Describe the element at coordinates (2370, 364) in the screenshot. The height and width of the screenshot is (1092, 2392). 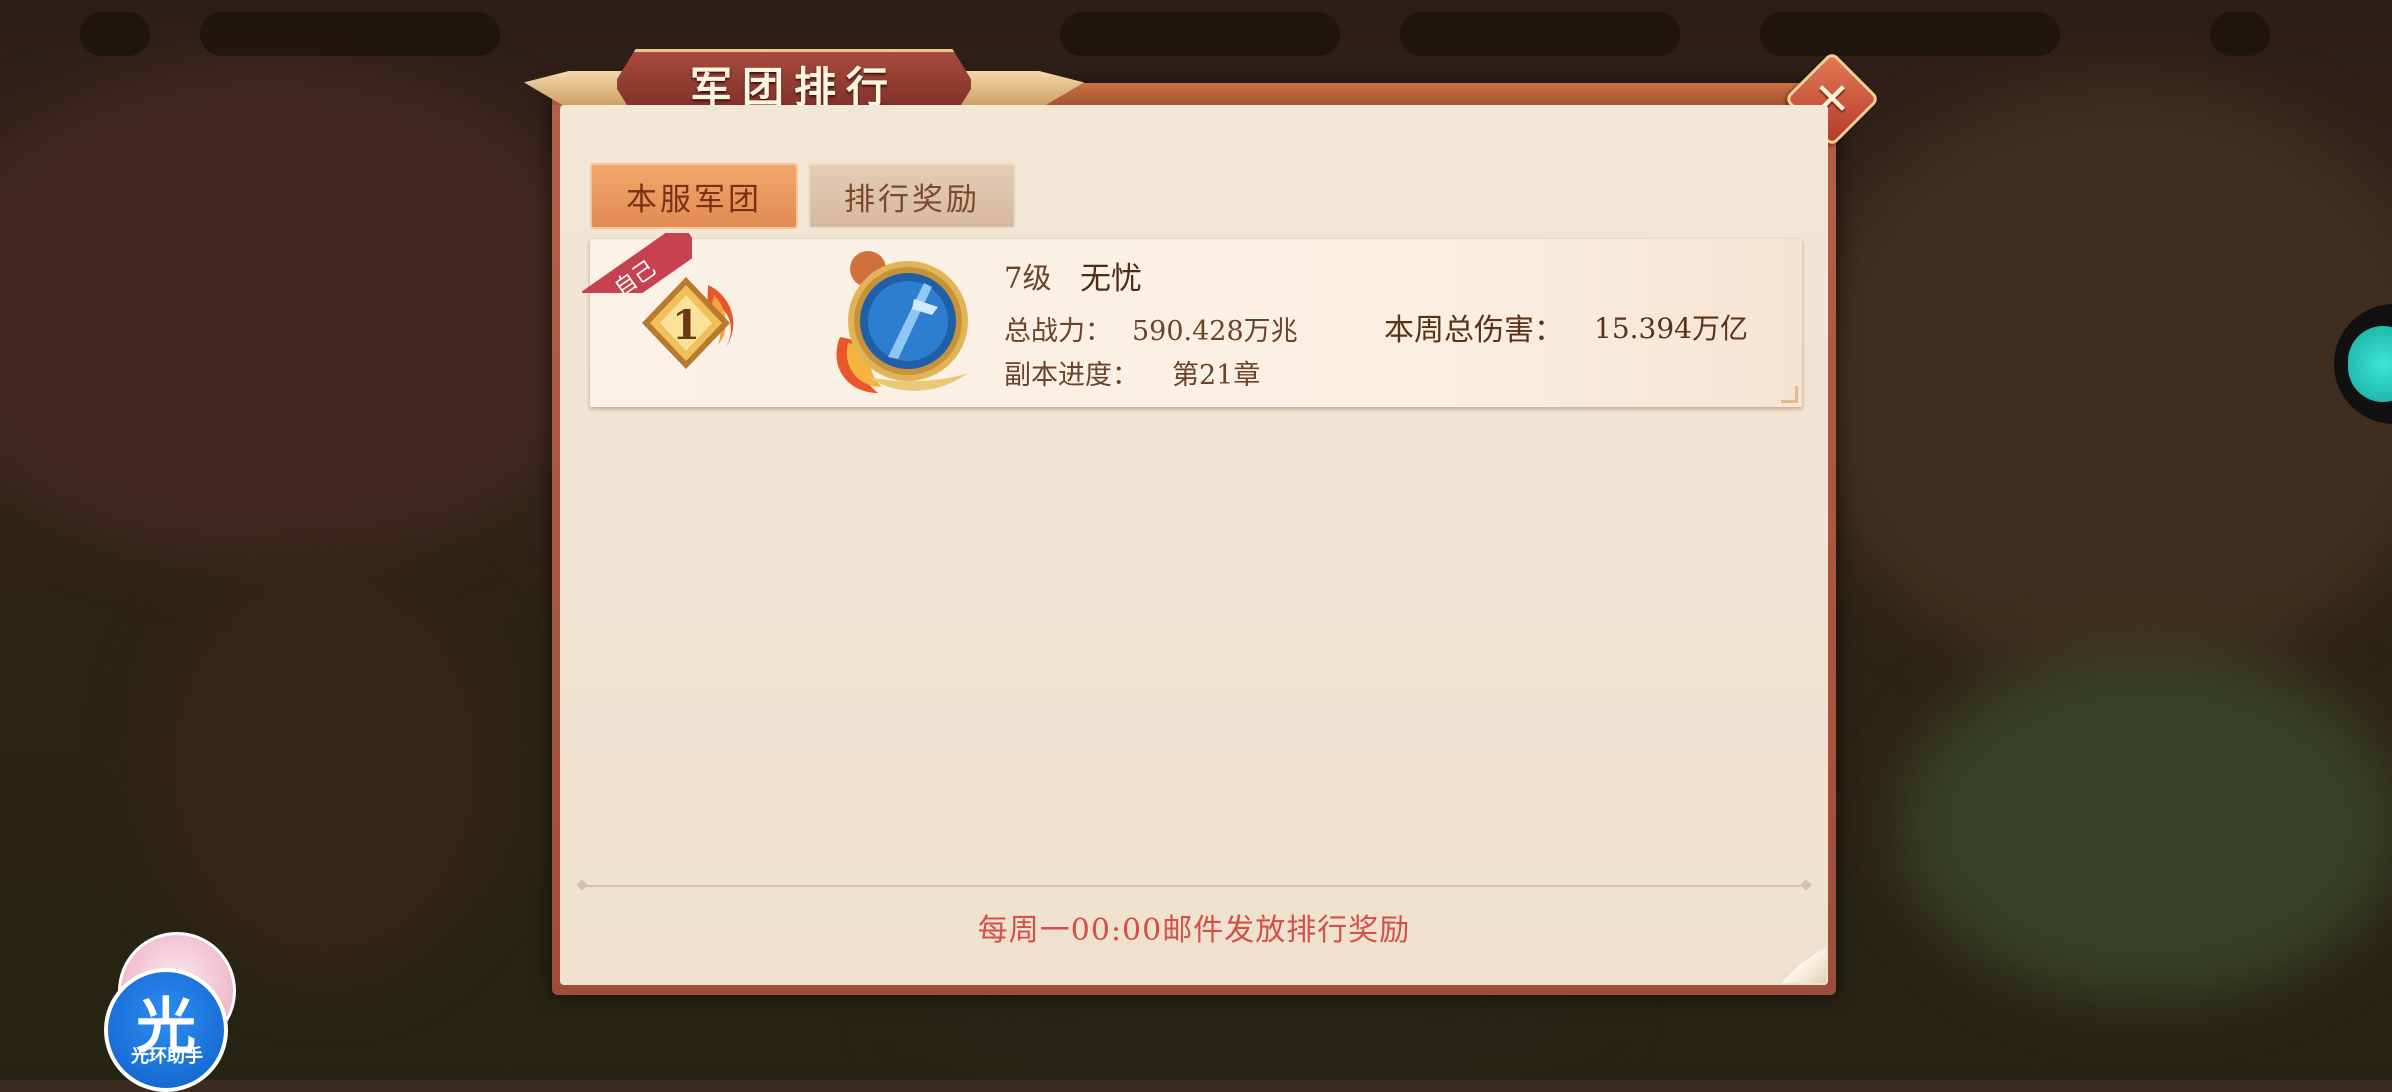
I see `side-float-icon` at that location.